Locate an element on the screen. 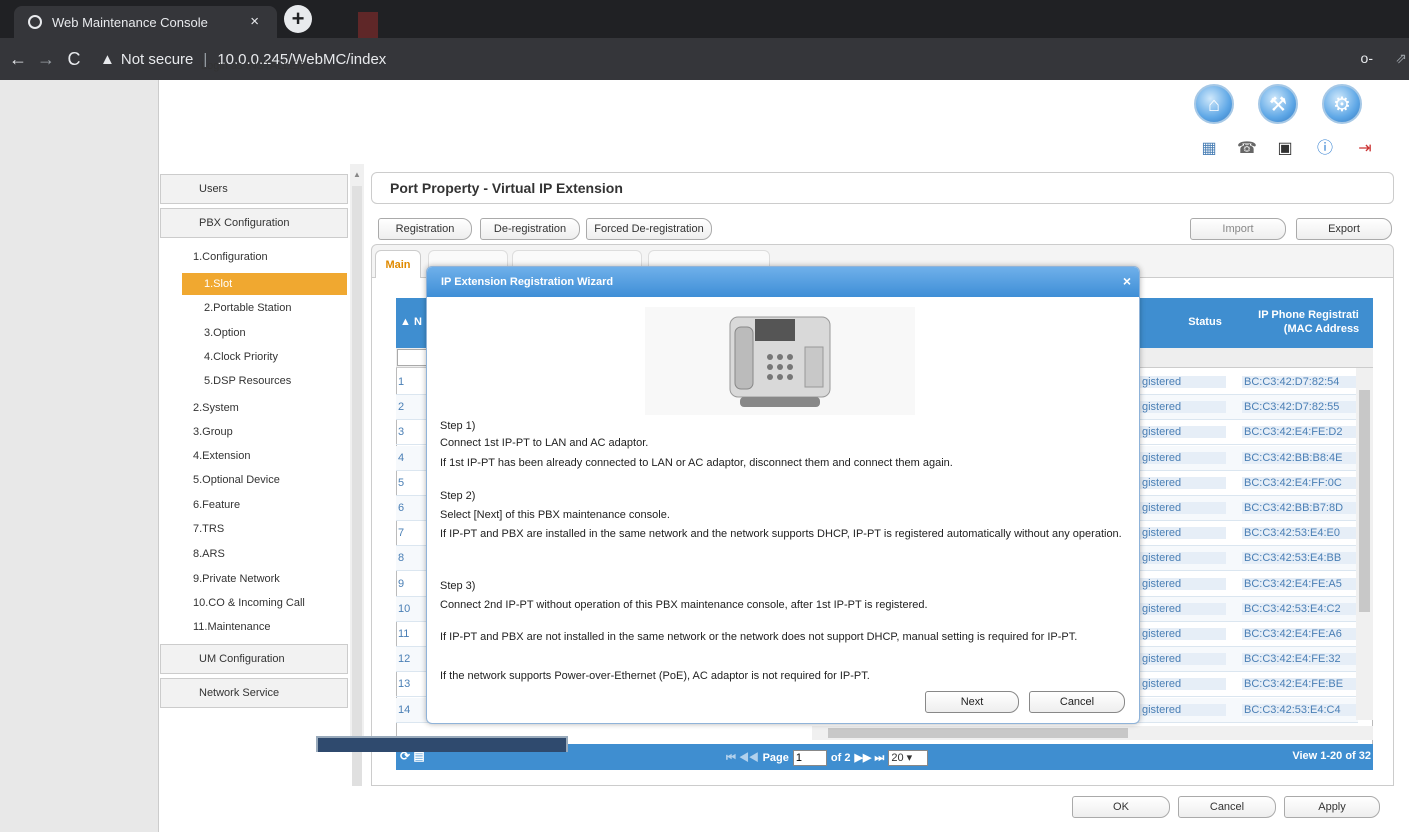  info-icon: ⓘ is located at coordinates (1325, 149).